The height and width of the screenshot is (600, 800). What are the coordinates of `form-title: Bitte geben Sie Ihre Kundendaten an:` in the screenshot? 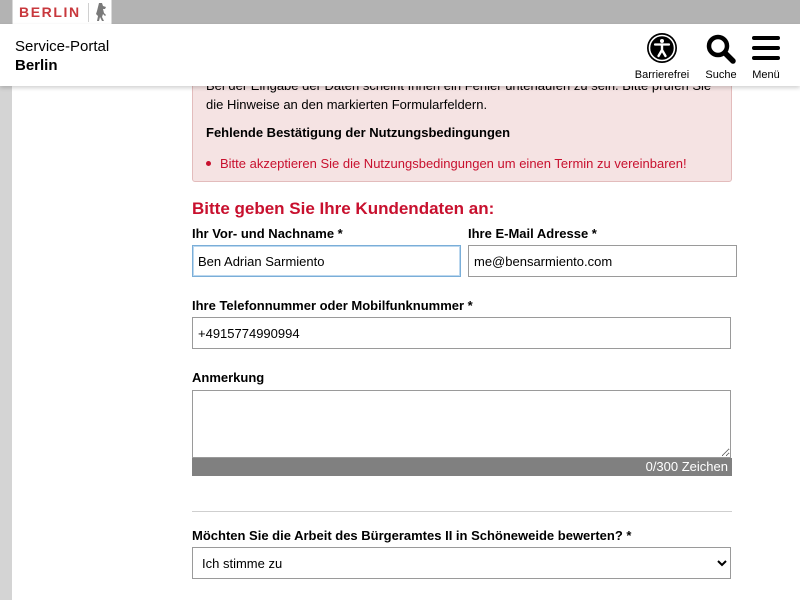 It's located at (343, 208).